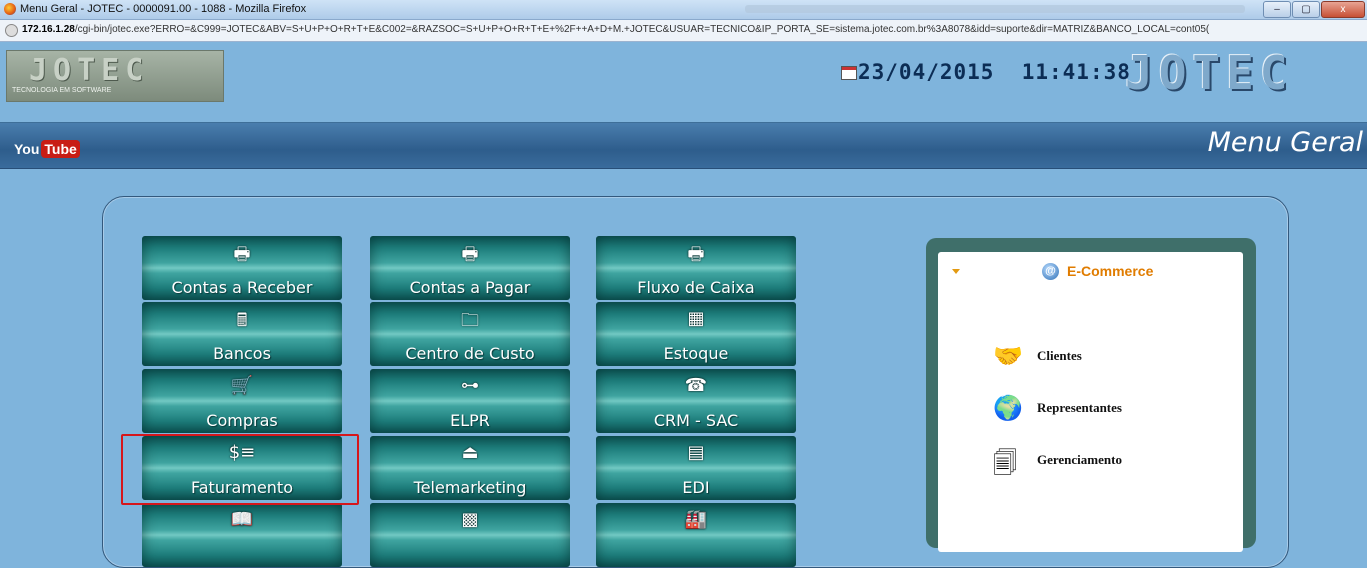  What do you see at coordinates (470, 468) in the screenshot?
I see `menu-telemarketing: ⏏ Telemarketing` at bounding box center [470, 468].